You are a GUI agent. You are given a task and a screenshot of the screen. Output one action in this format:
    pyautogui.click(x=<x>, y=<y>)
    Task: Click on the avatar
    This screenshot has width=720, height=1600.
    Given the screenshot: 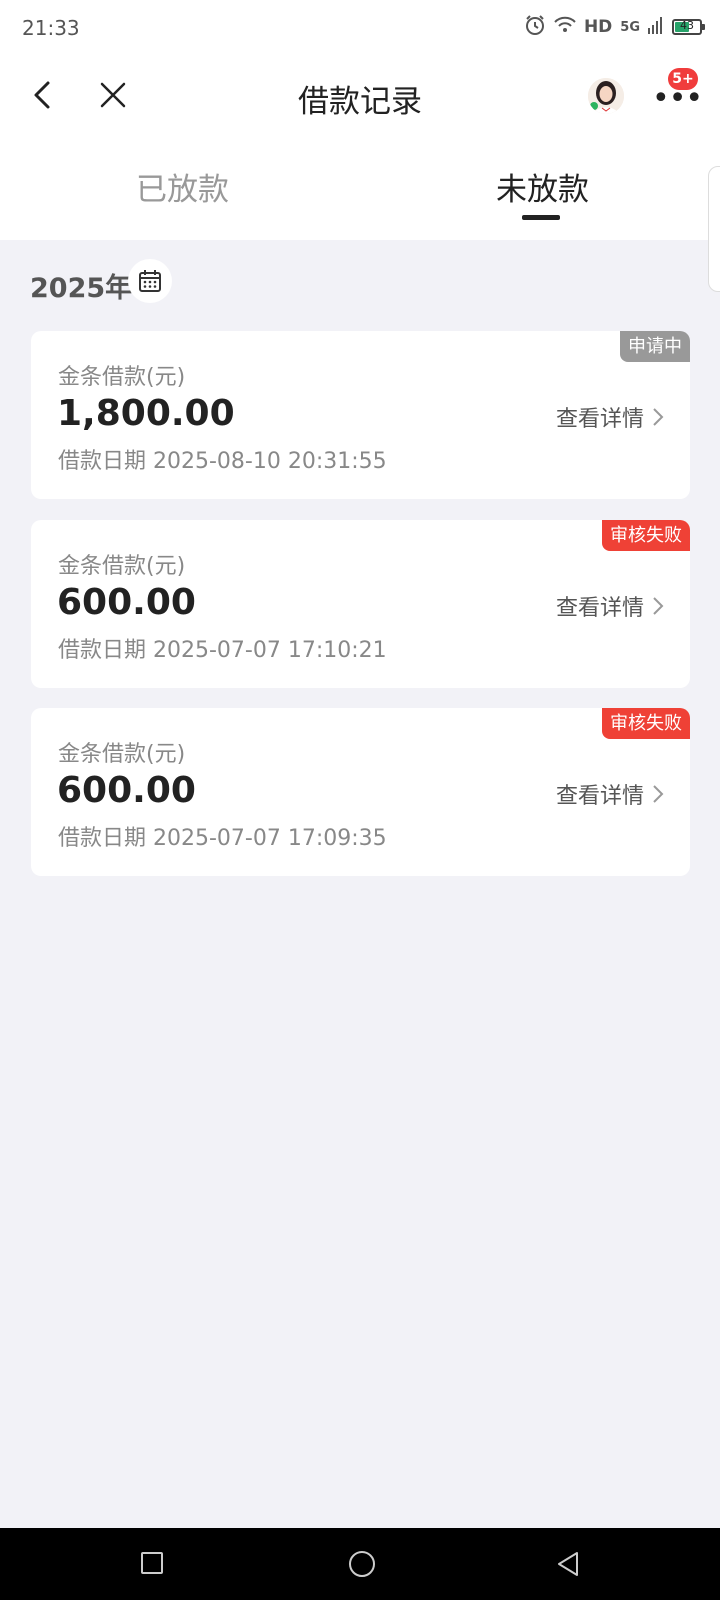 What is the action you would take?
    pyautogui.click(x=606, y=96)
    